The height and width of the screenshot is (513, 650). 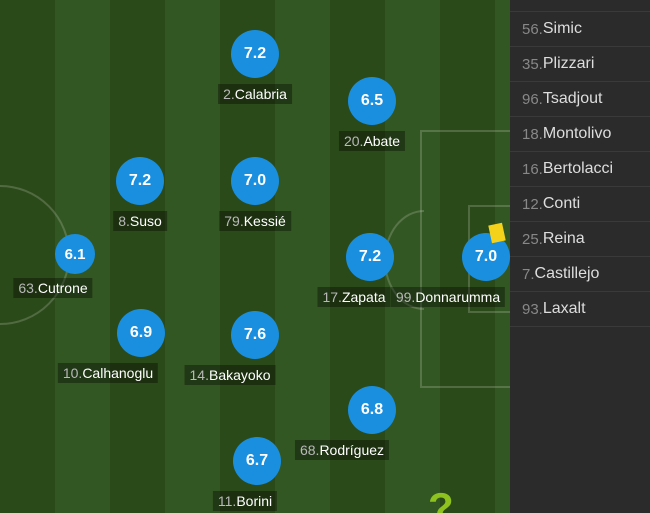 I want to click on substitute-item: 96. Tsadjout, so click(x=580, y=99).